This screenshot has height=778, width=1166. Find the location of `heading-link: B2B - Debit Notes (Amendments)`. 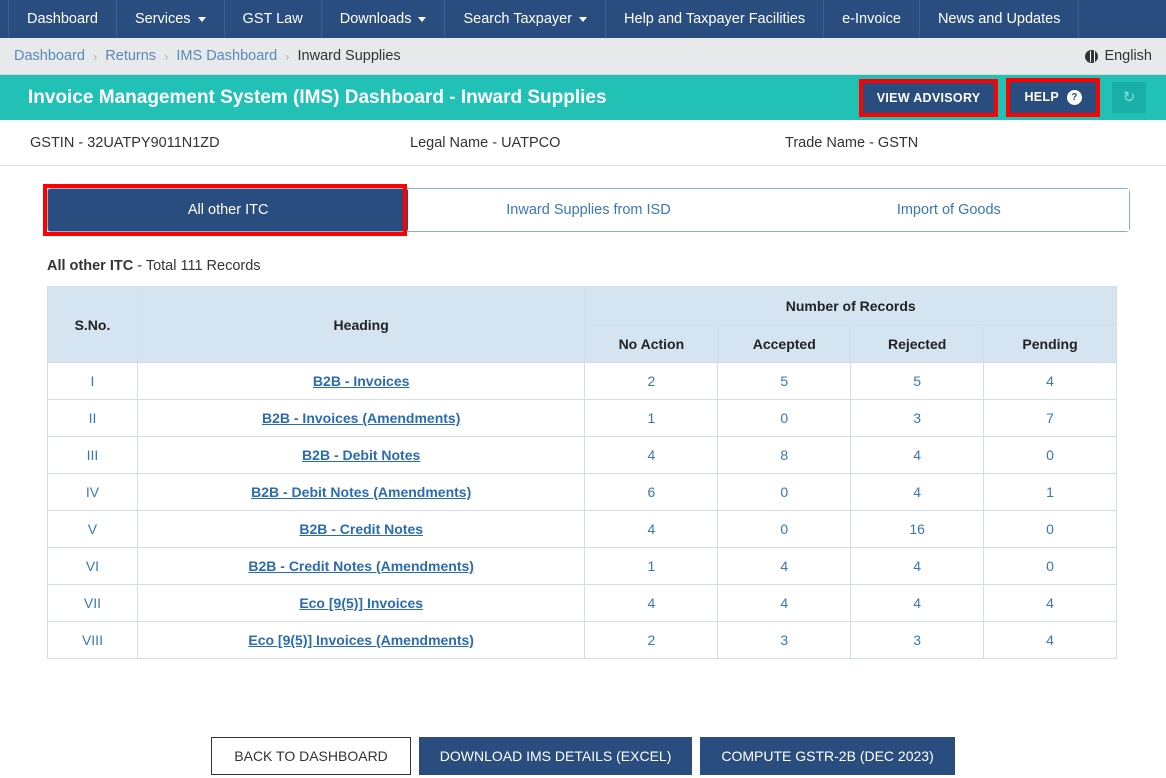

heading-link: B2B - Debit Notes (Amendments) is located at coordinates (361, 492).